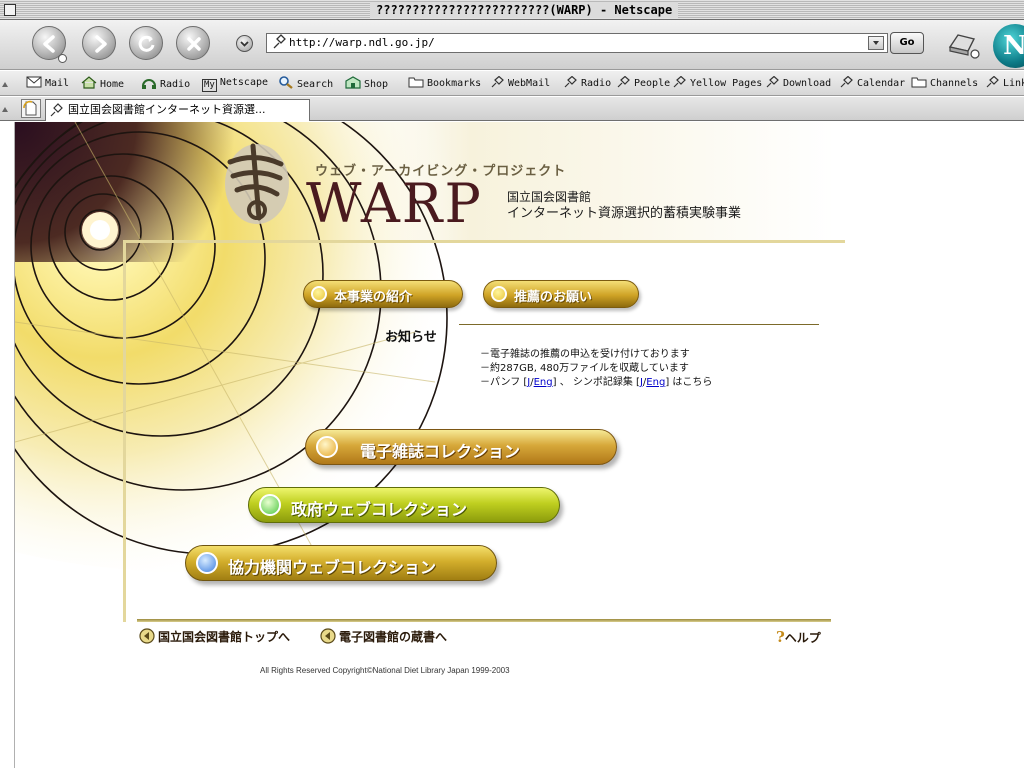 This screenshot has width=1024, height=768. What do you see at coordinates (780, 637) in the screenshot?
I see `help-icon: ?` at bounding box center [780, 637].